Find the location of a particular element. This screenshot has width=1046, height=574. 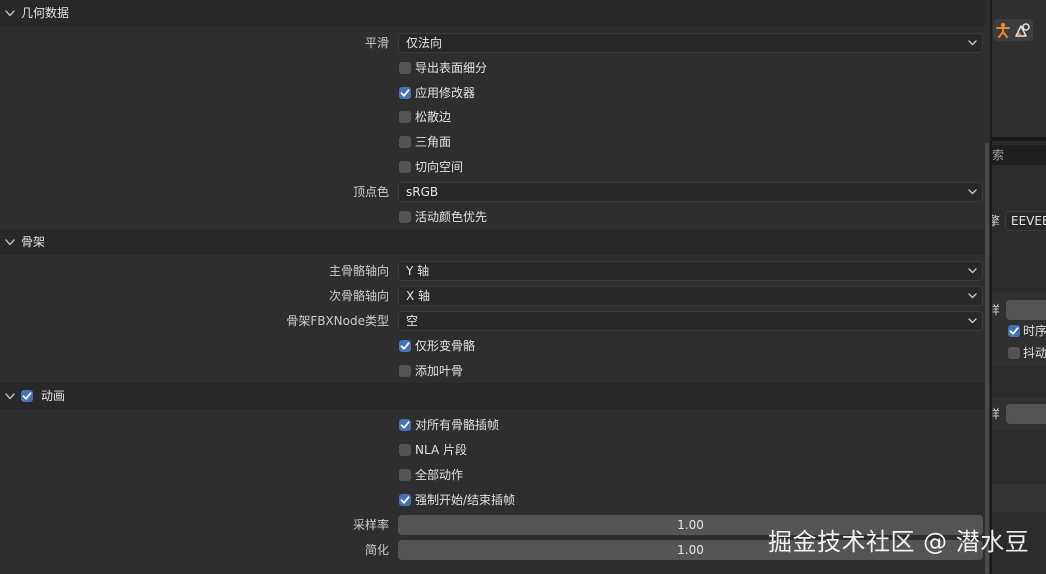

prioritize-active-color-row: 活动颜色优先 is located at coordinates (492, 217).